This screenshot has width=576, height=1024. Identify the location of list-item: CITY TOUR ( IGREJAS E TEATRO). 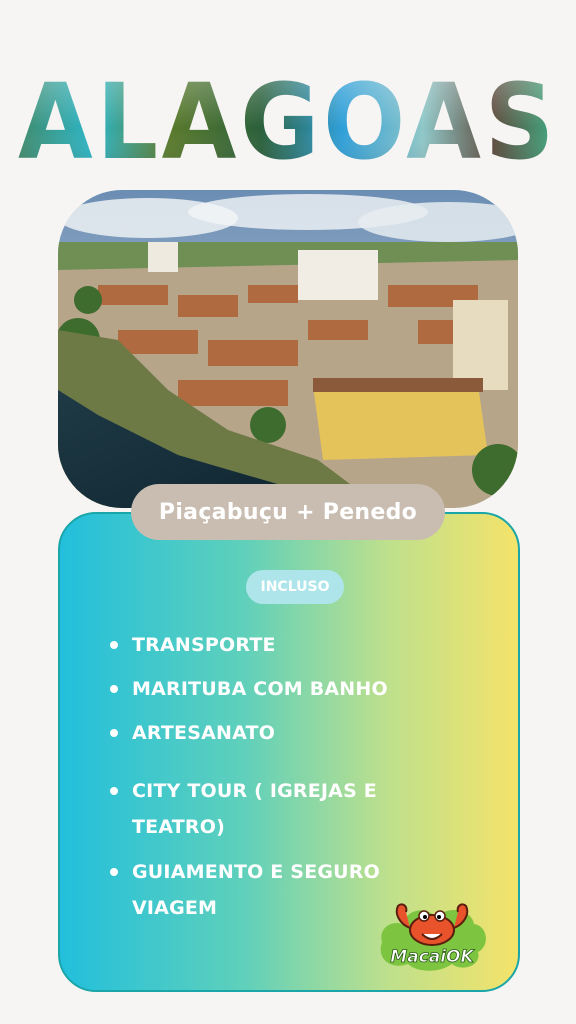
(245, 809).